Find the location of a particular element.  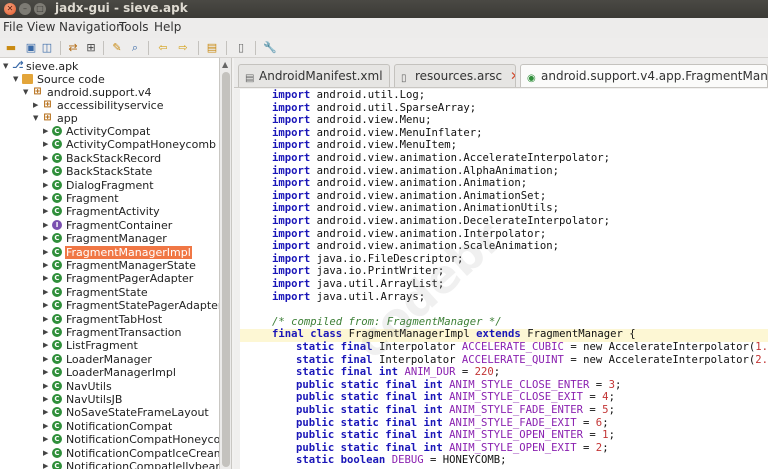

scrollbar-thumb is located at coordinates (226, 269).